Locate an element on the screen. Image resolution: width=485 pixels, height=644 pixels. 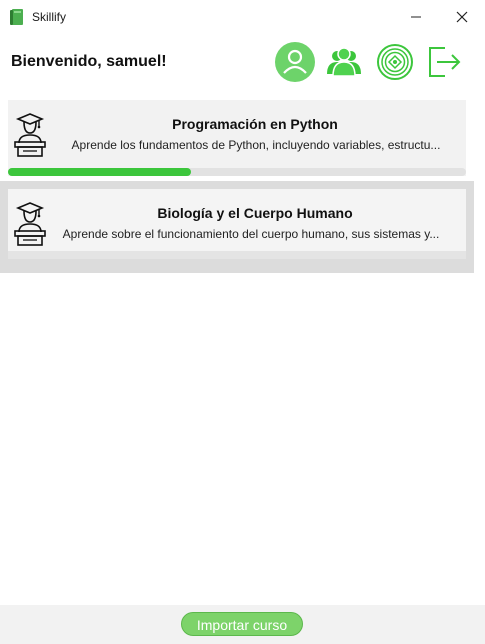
close-icon is located at coordinates (462, 17).